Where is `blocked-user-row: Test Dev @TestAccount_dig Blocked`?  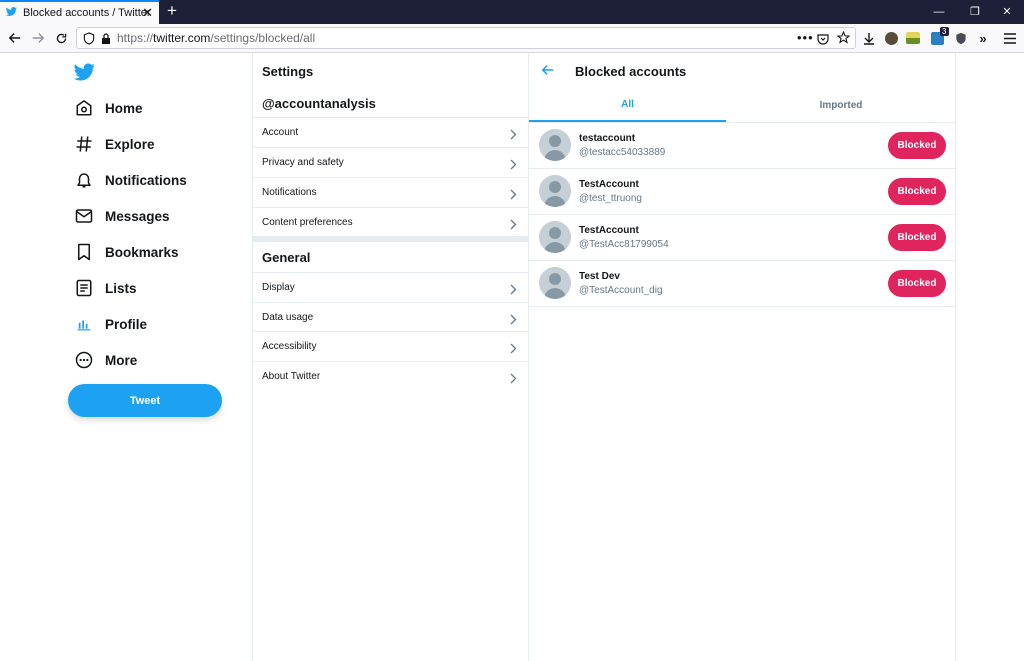
blocked-user-row: Test Dev @TestAccount_dig Blocked is located at coordinates (742, 284).